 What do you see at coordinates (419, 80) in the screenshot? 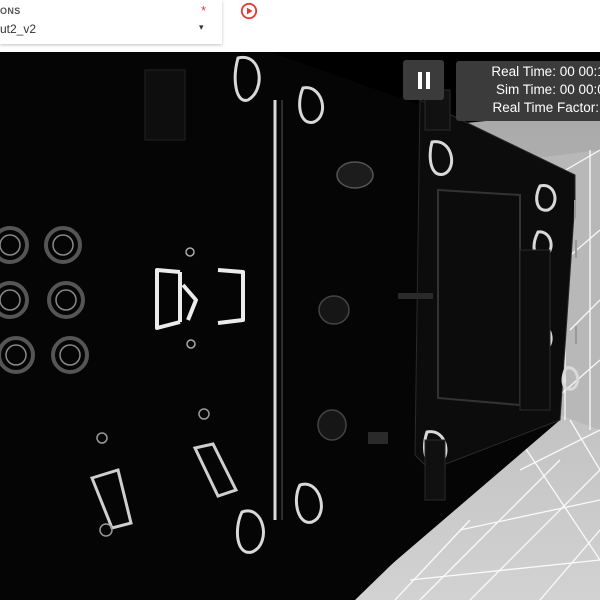
I see `pause-icon` at bounding box center [419, 80].